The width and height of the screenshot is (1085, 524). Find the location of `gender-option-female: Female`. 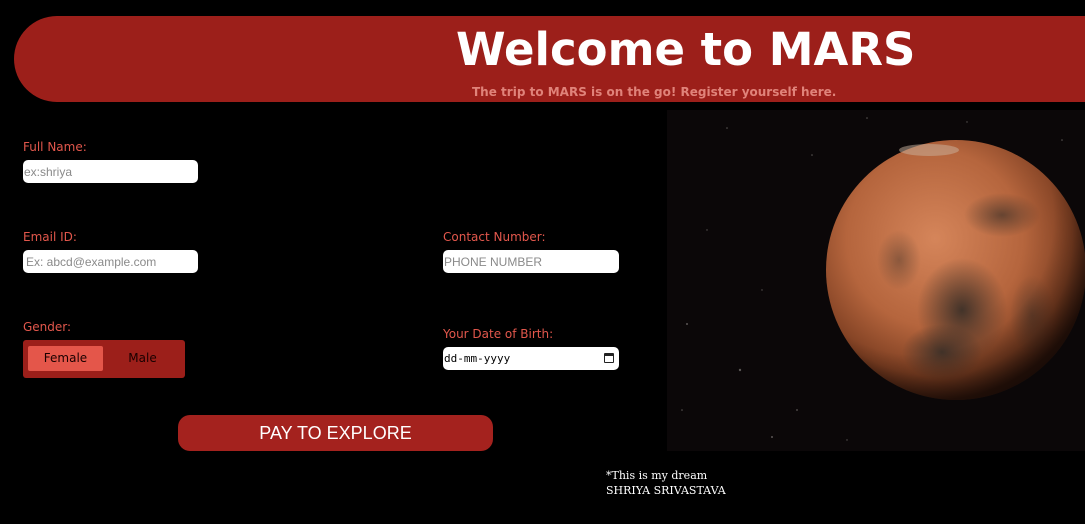

gender-option-female: Female is located at coordinates (65, 358).